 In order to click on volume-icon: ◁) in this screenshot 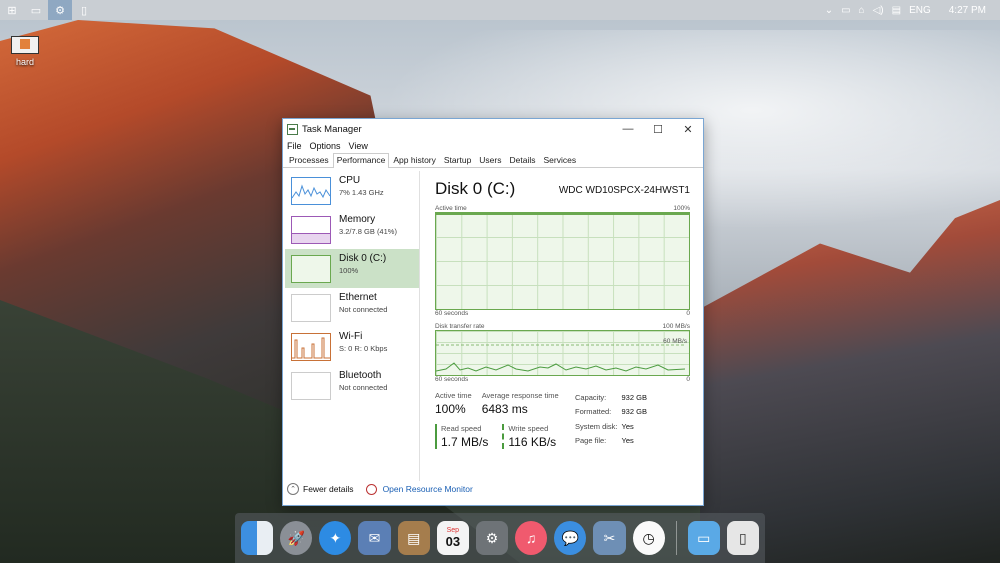, I will do `click(878, 10)`.